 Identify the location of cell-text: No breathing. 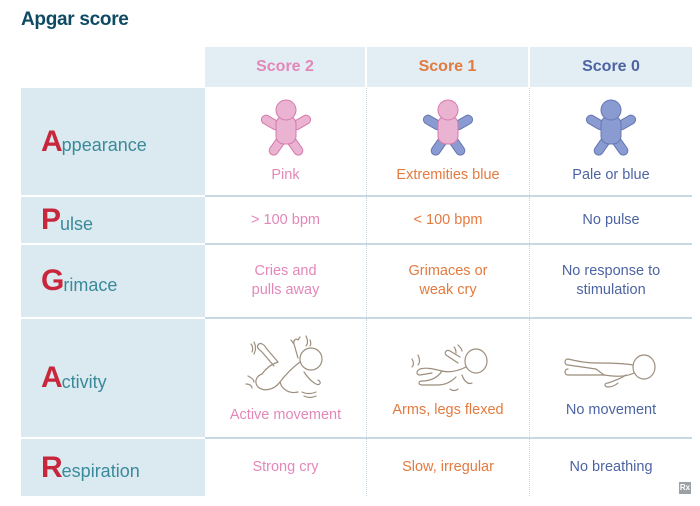
(611, 467).